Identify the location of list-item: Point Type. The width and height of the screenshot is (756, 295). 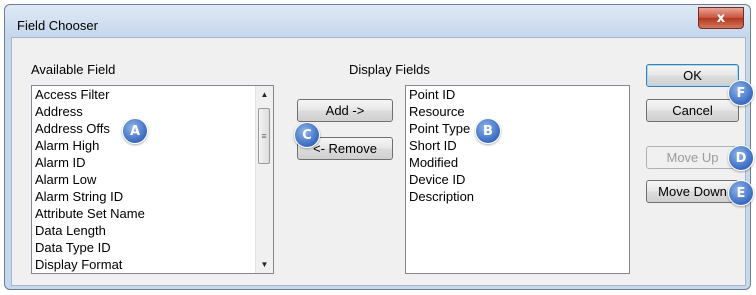
(517, 128).